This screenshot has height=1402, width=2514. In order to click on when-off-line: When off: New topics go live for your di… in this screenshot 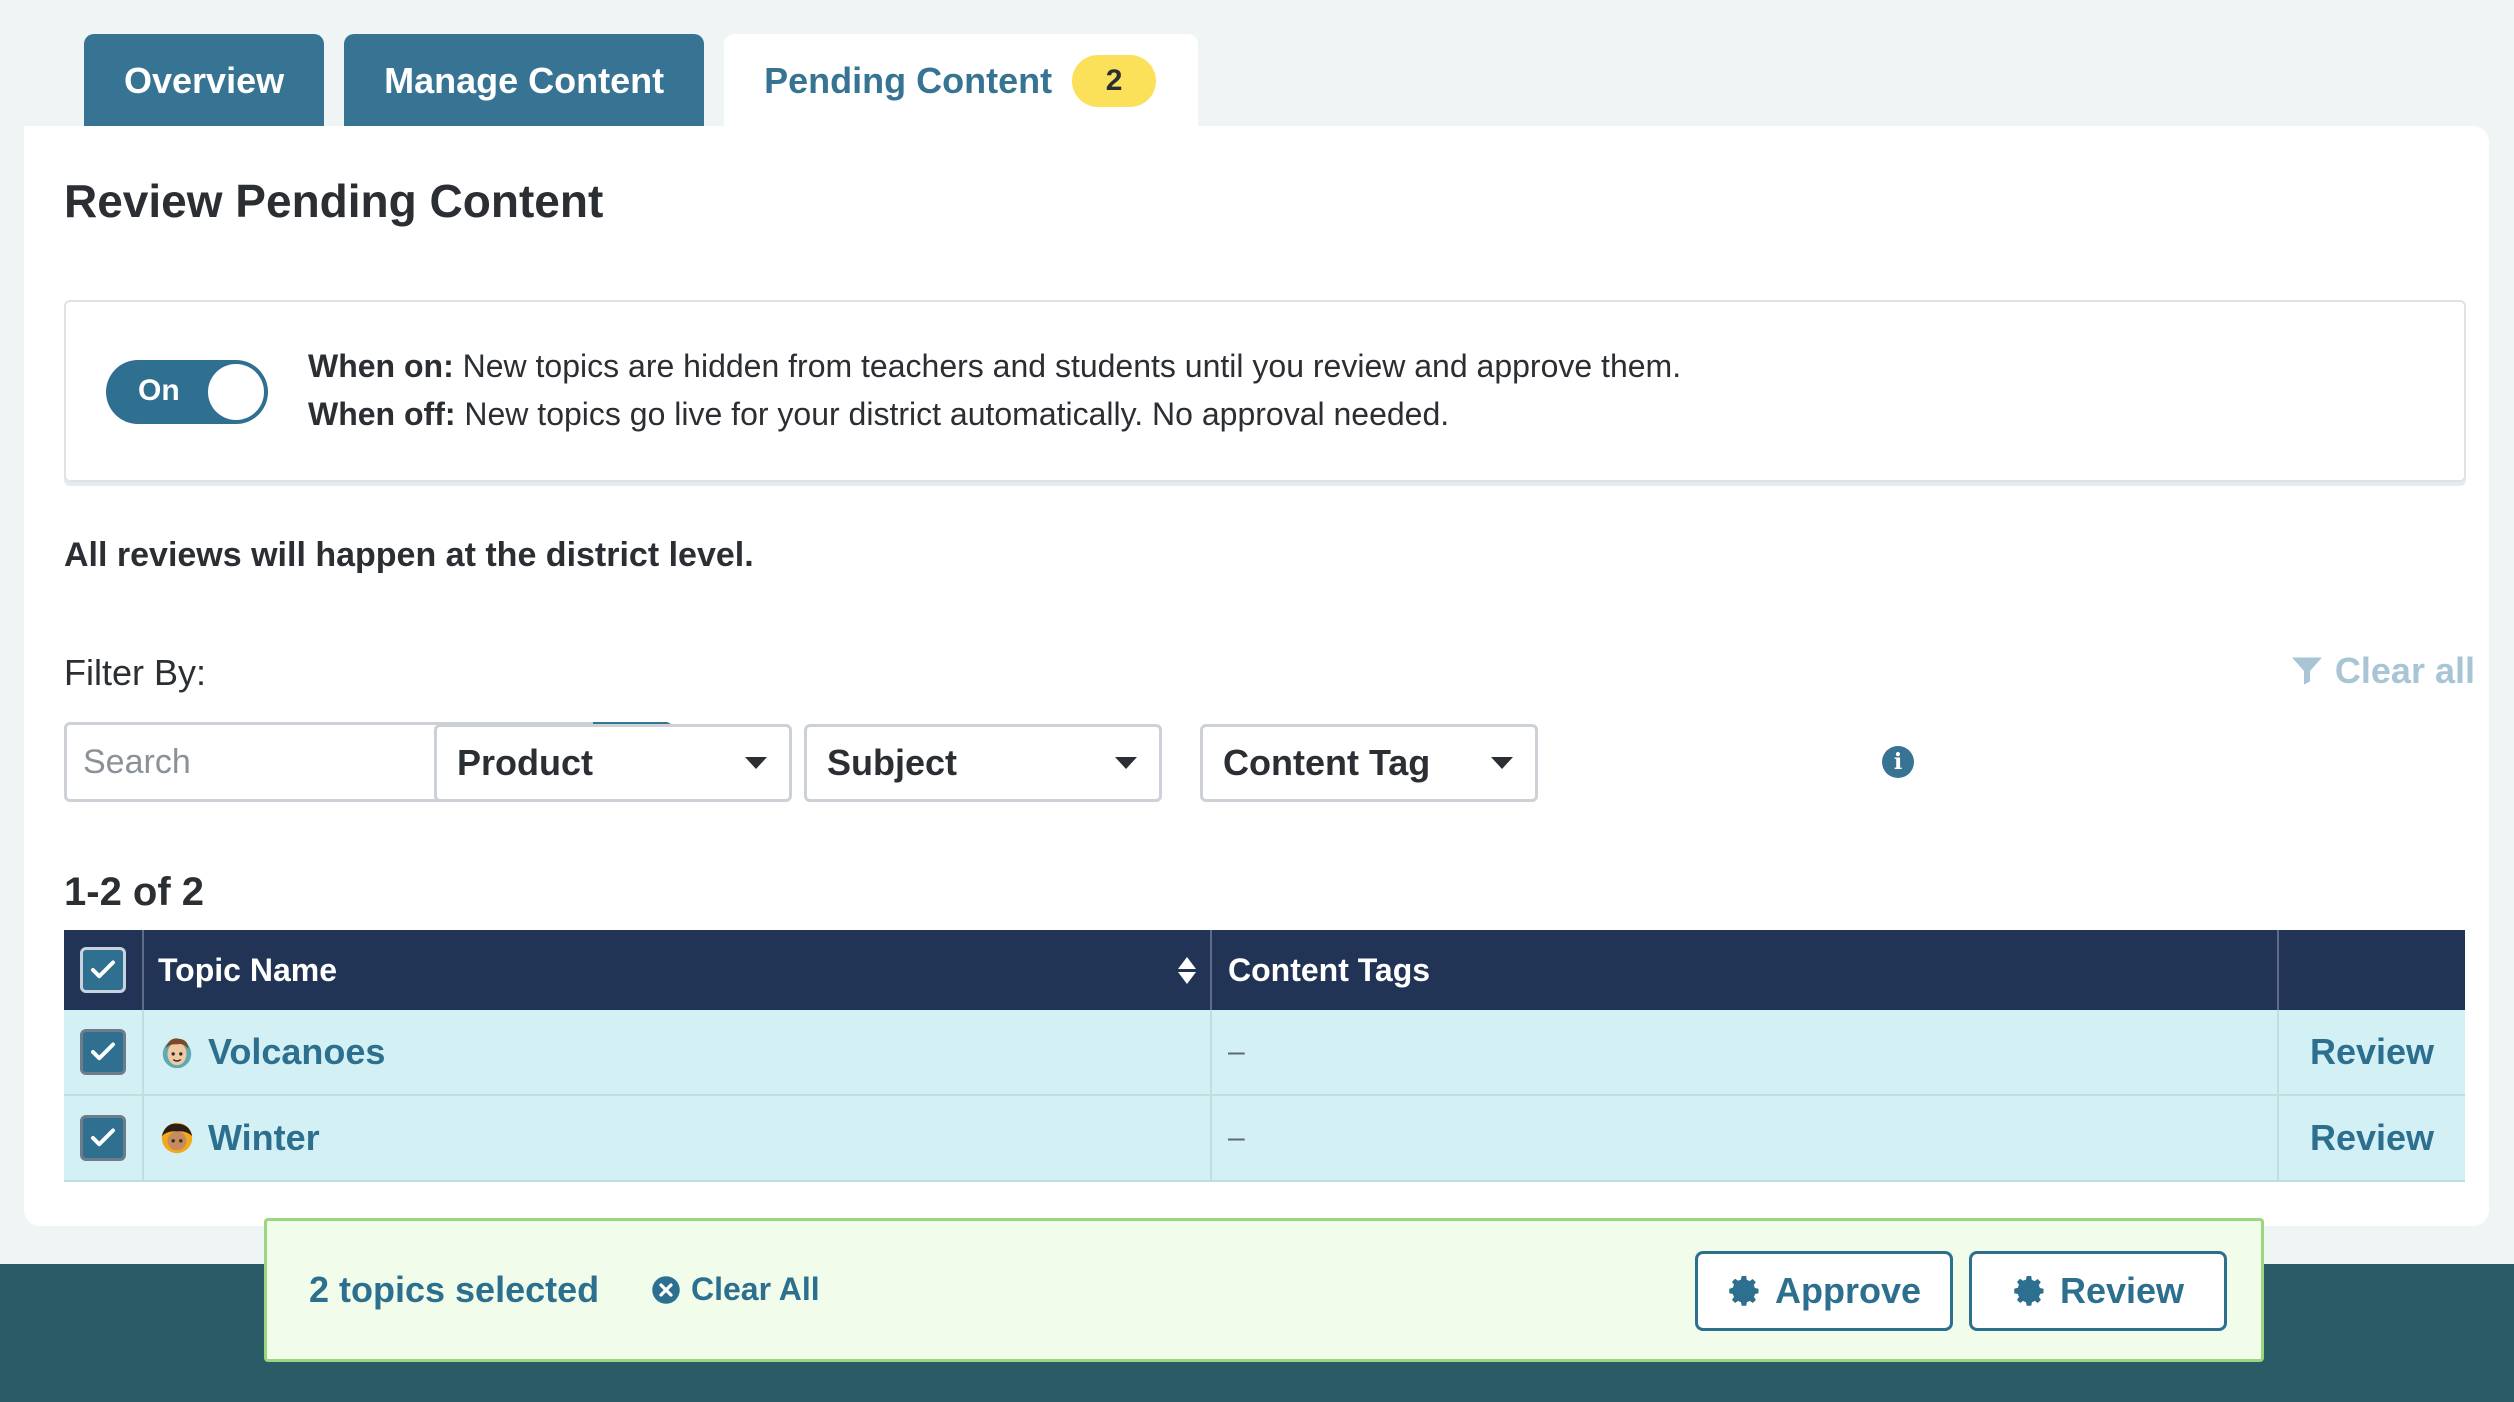, I will do `click(994, 414)`.